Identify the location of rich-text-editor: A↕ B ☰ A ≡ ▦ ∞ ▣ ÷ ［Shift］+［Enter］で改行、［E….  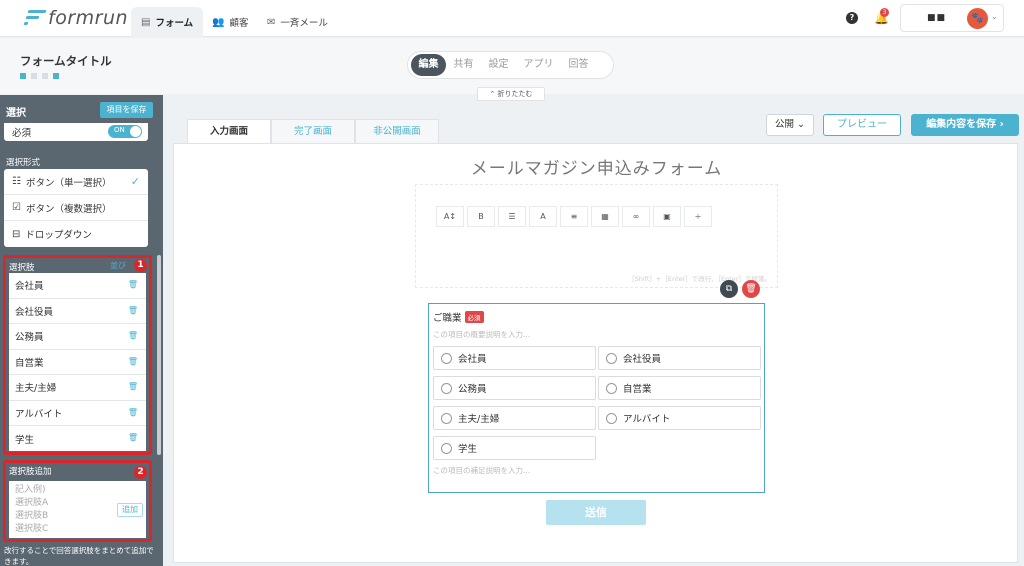
(596, 236).